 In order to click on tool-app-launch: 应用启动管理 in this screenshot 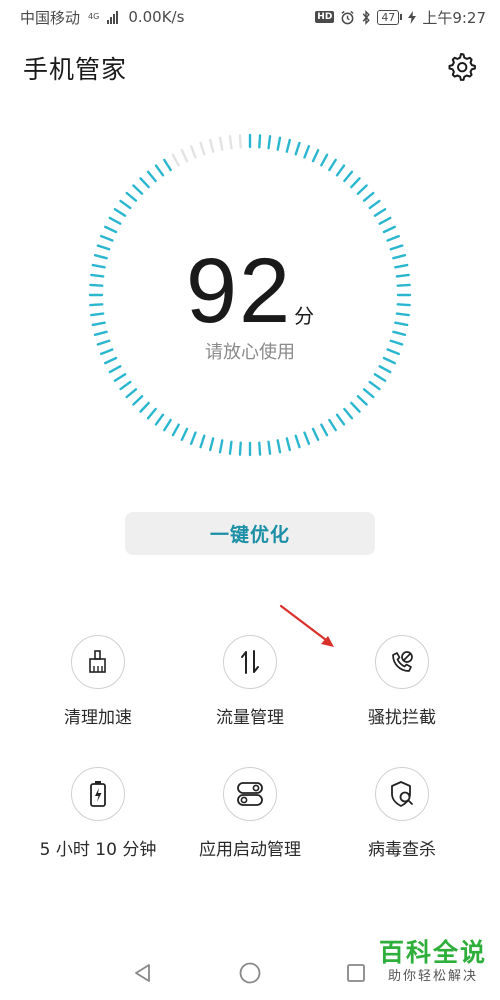, I will do `click(250, 813)`.